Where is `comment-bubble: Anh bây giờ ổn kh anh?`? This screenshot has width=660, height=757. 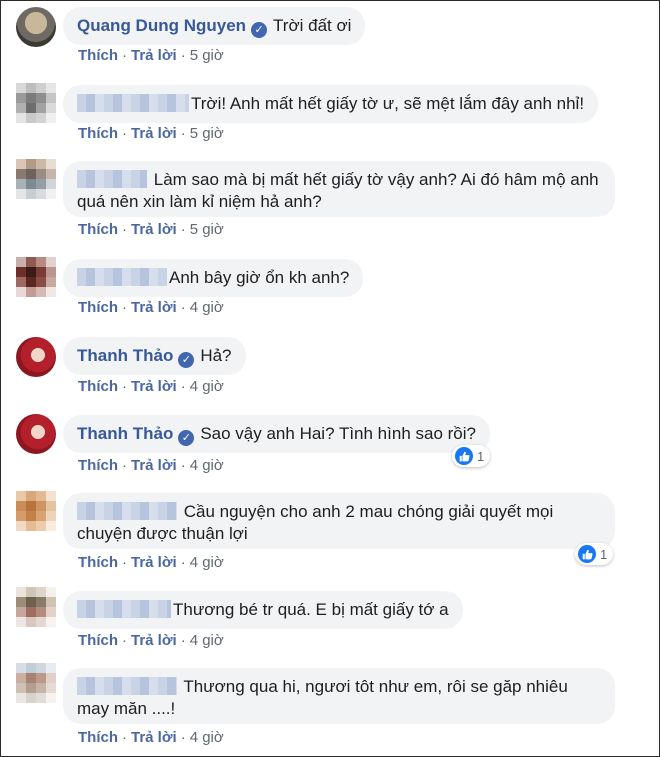 comment-bubble: Anh bây giờ ổn kh anh? is located at coordinates (213, 278).